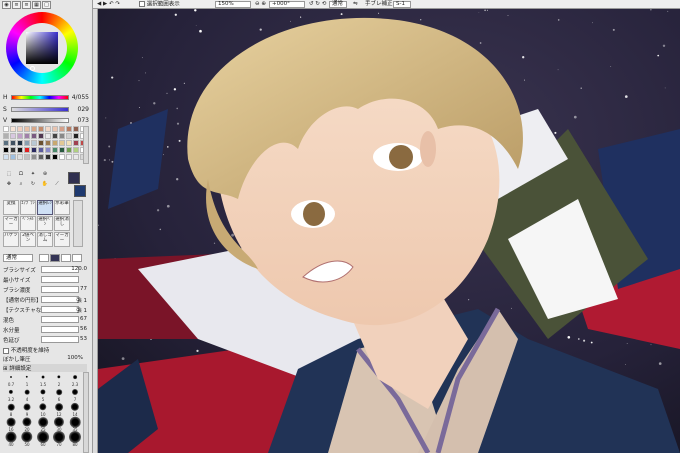 The width and height of the screenshot is (680, 453). I want to click on brush-size-cell: 12, so click(59, 409).